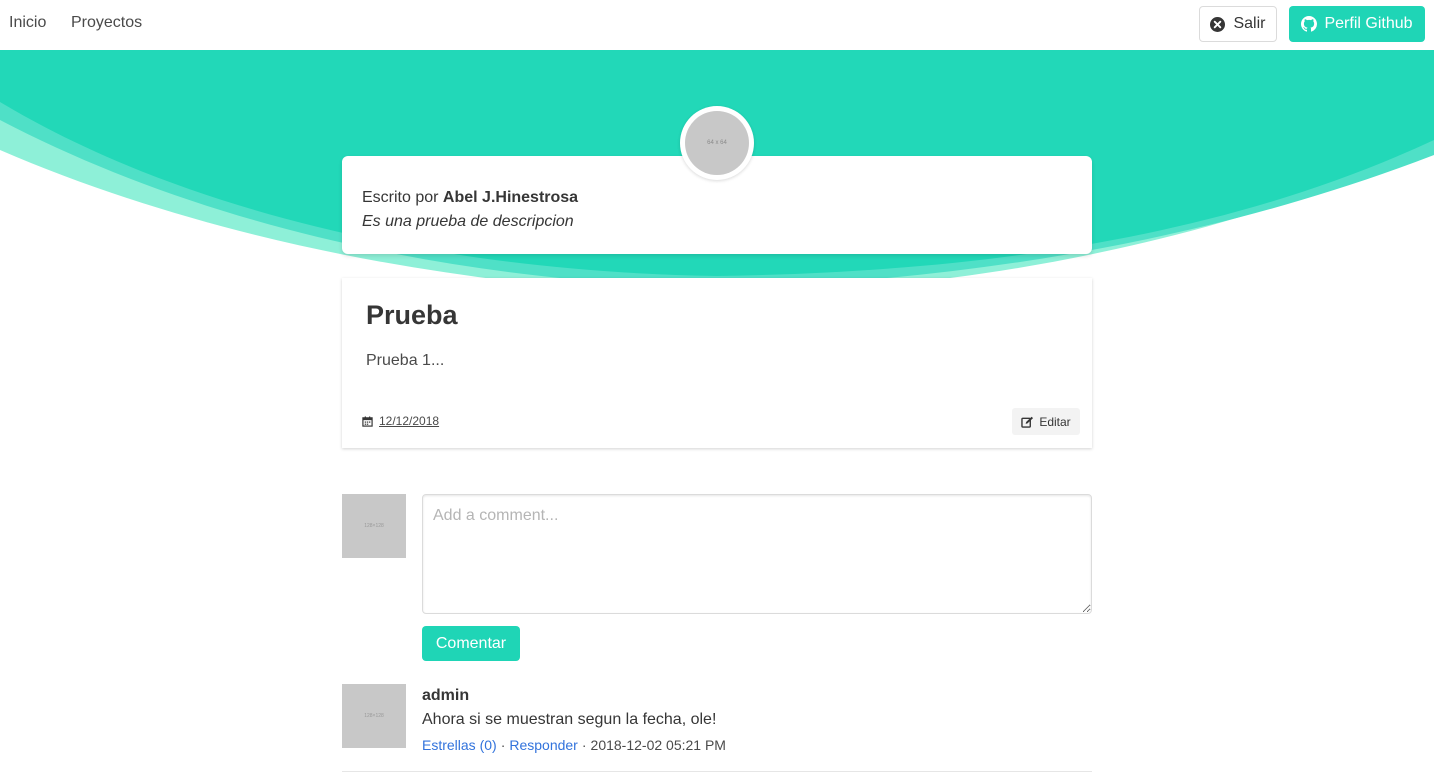 This screenshot has height=778, width=1434. I want to click on author-avatar-image: 64 x 64, so click(717, 143).